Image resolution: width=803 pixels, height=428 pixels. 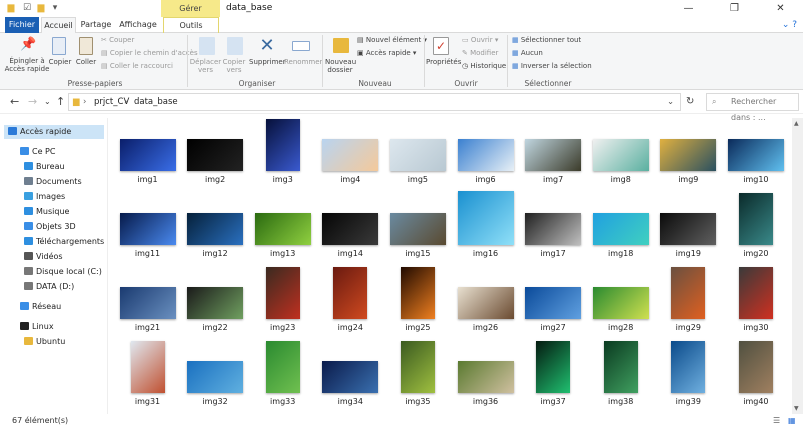 I want to click on sidebar-item-bureau: Bureau, so click(x=44, y=167).